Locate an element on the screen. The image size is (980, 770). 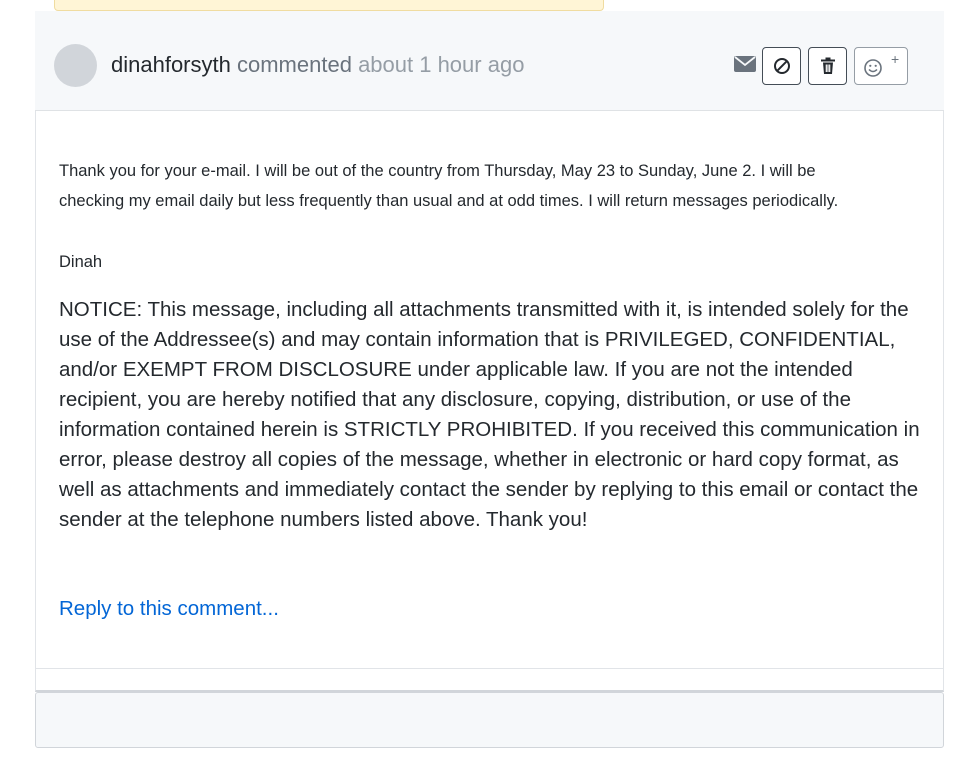
add-reaction-button: + is located at coordinates (881, 66).